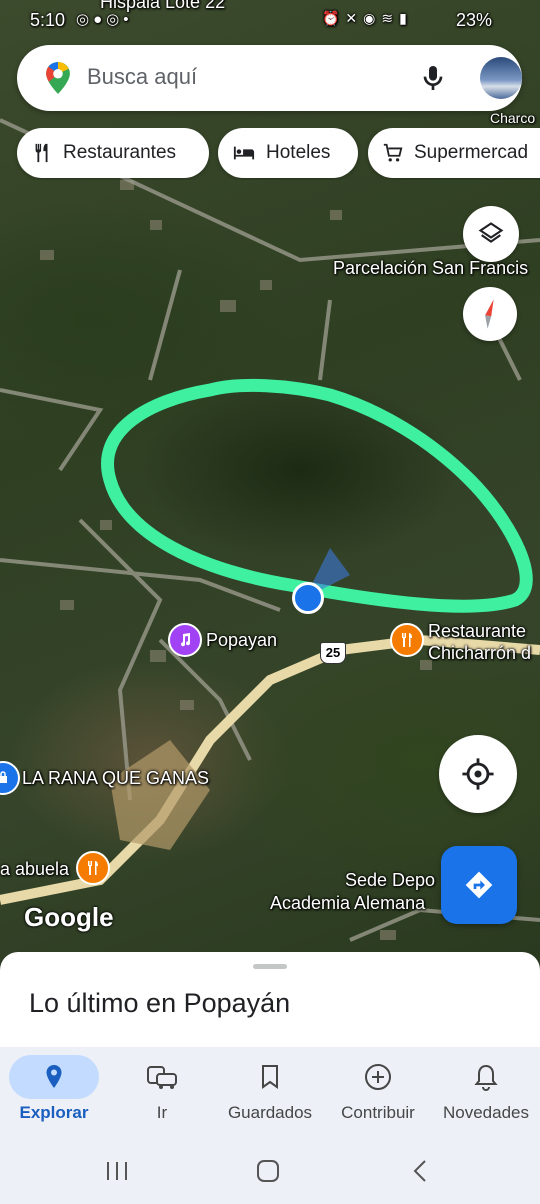 The height and width of the screenshot is (1204, 540). Describe the element at coordinates (308, 598) in the screenshot. I see `my-location-dot` at that location.